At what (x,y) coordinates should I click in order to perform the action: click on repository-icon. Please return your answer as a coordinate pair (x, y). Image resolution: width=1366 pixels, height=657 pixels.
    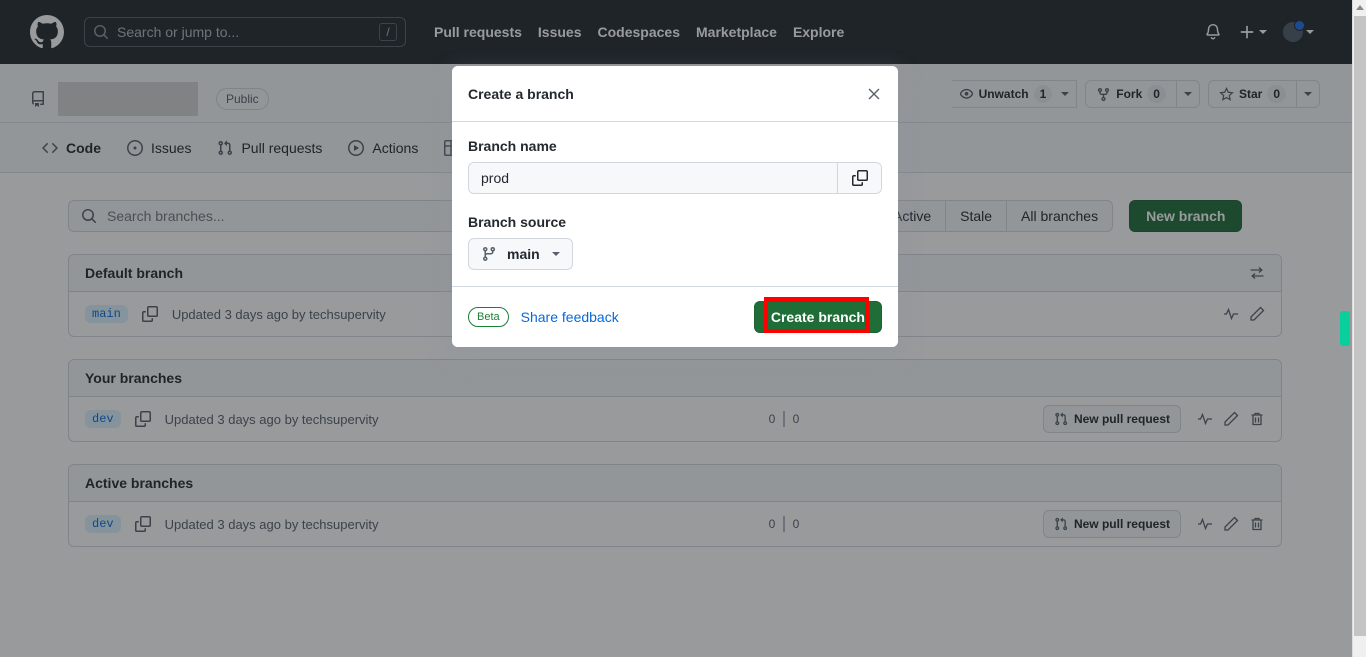
    Looking at the image, I should click on (37, 99).